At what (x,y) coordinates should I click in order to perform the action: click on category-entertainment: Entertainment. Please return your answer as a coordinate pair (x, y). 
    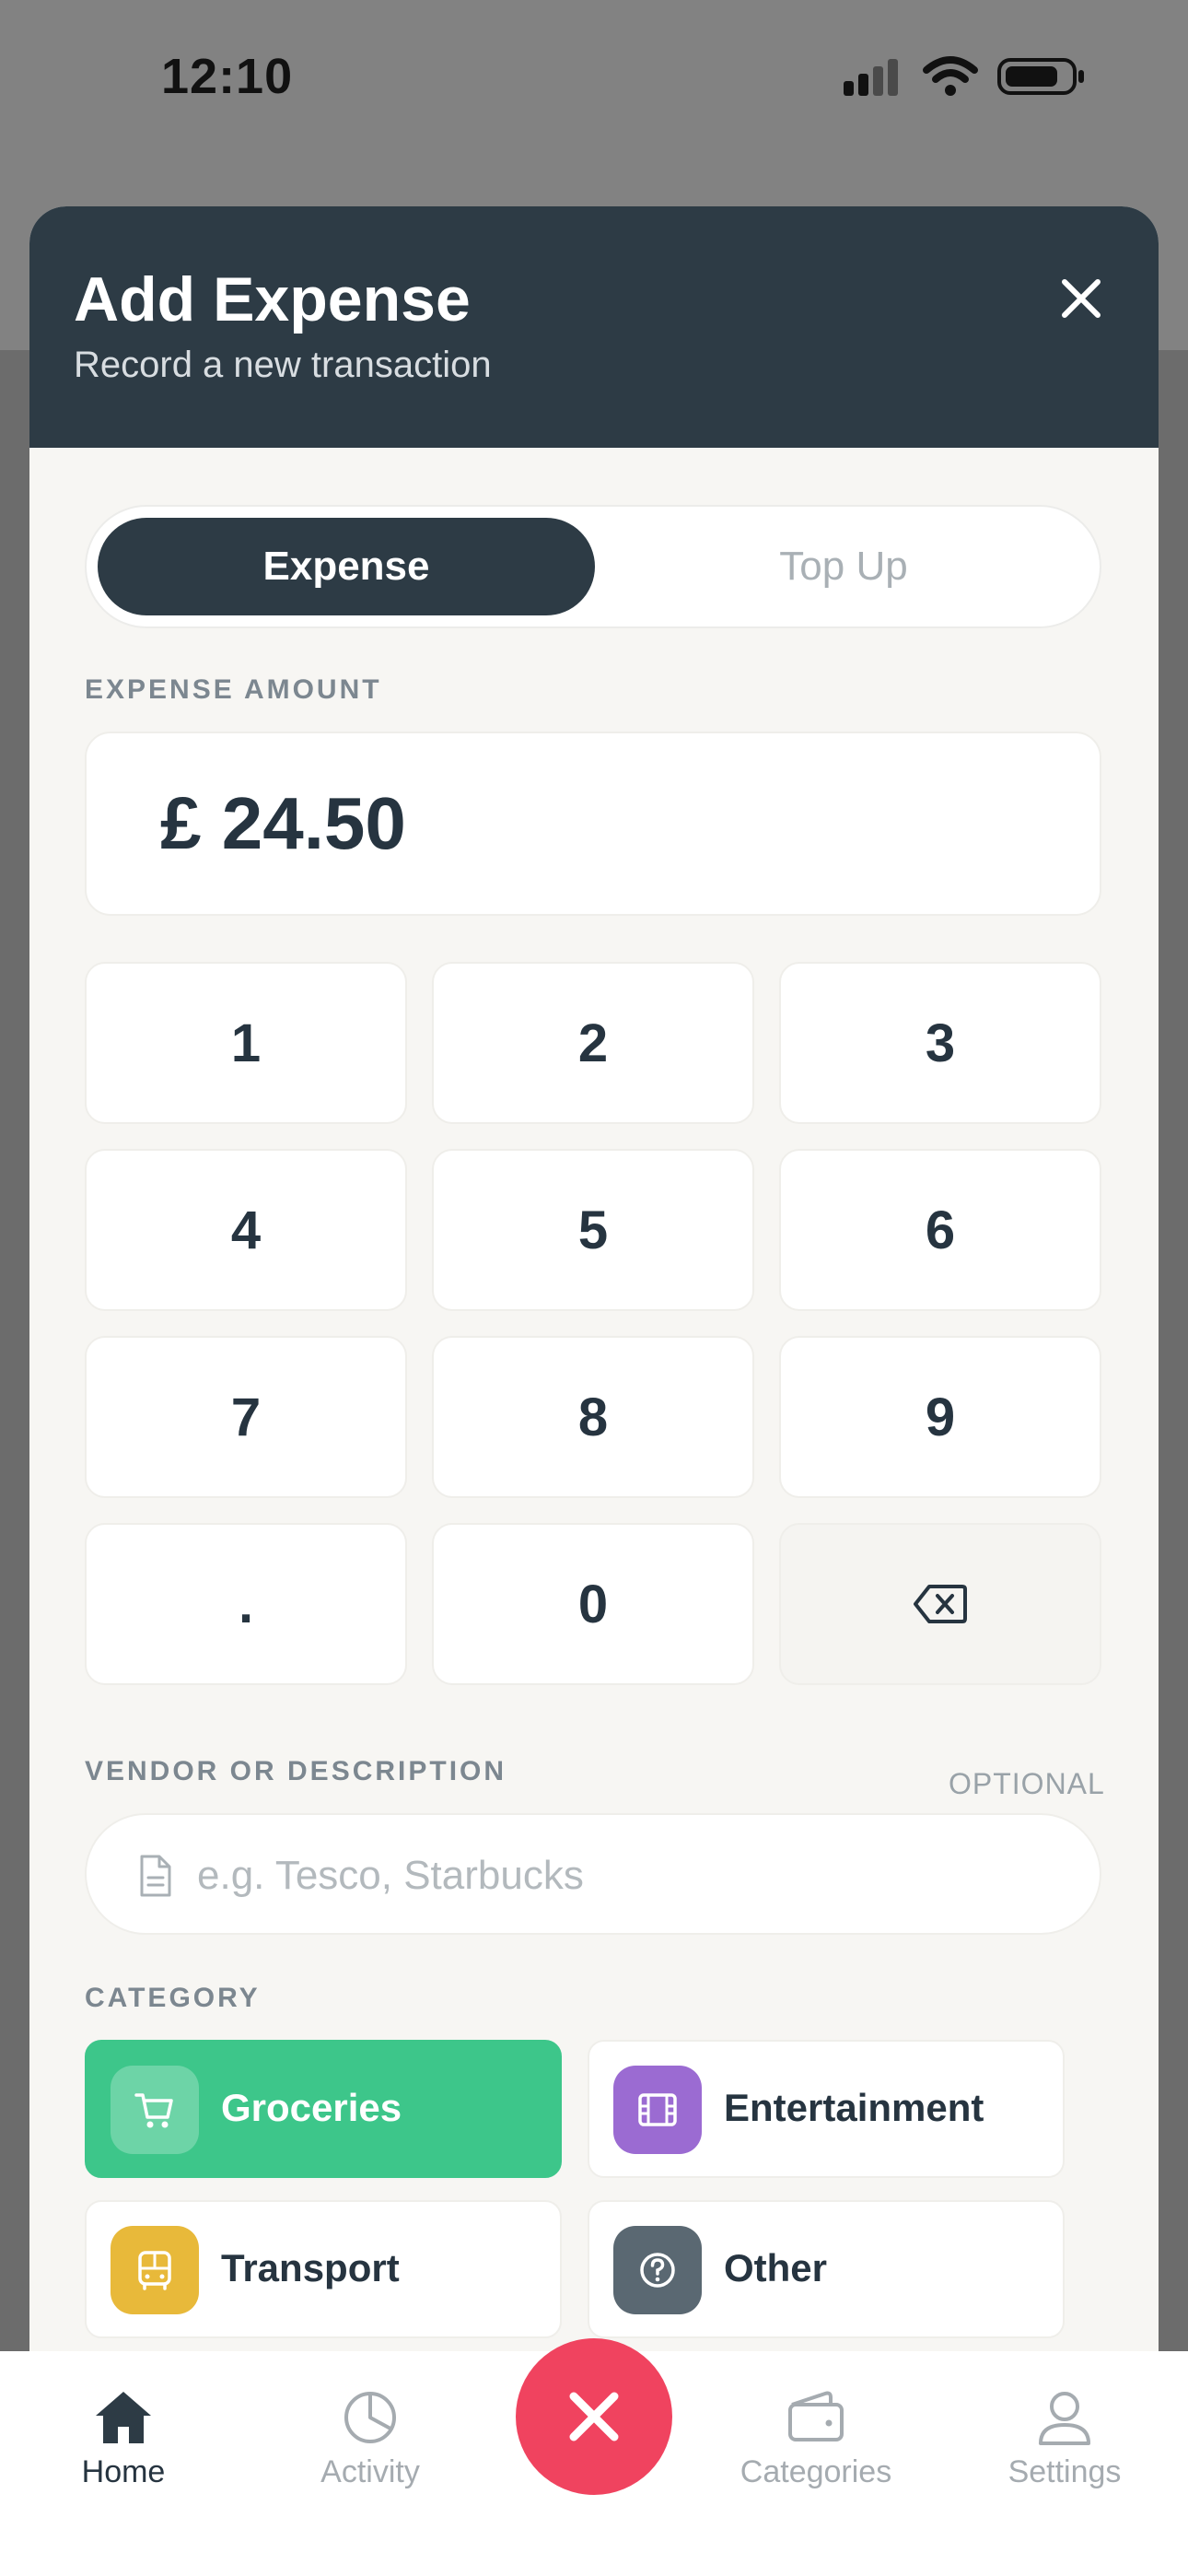
    Looking at the image, I should click on (826, 2109).